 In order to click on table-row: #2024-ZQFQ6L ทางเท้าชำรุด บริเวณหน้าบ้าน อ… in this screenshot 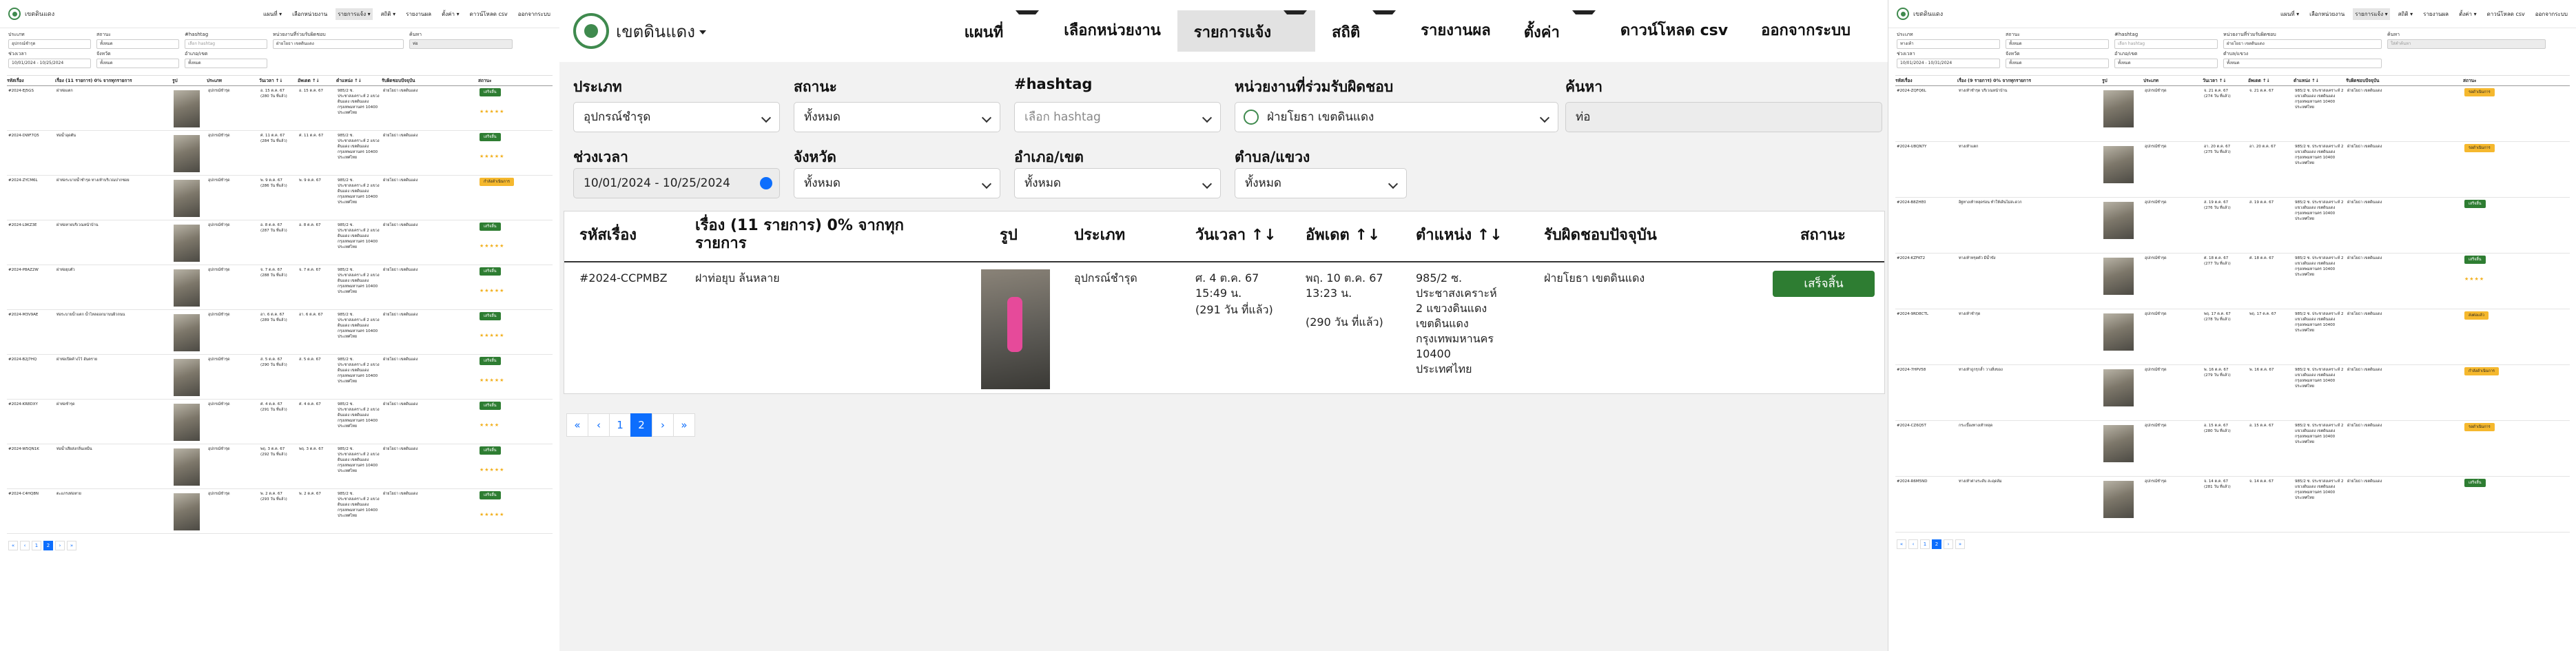, I will do `click(2232, 114)`.